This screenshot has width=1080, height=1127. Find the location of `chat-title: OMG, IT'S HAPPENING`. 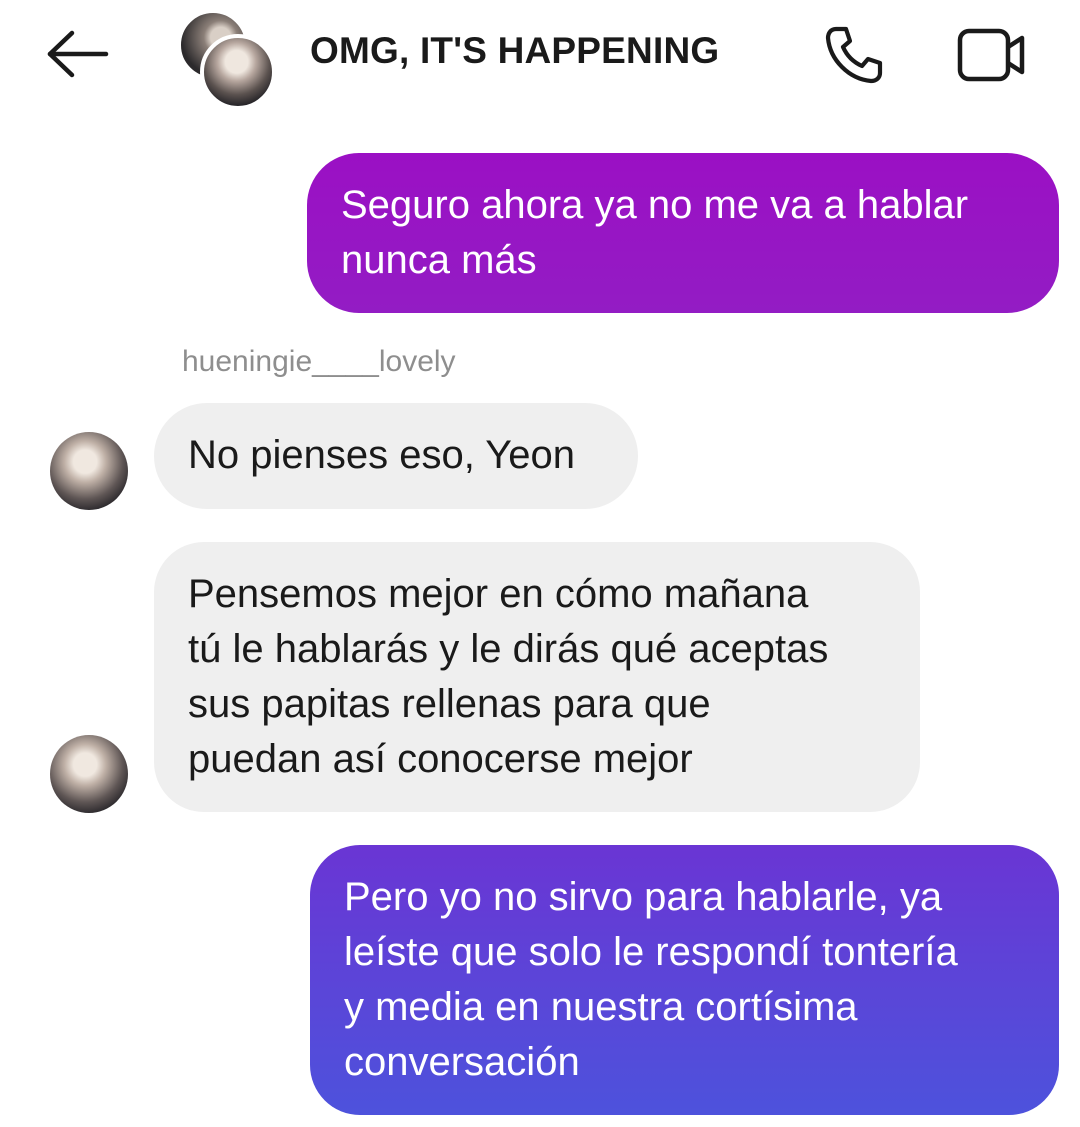

chat-title: OMG, IT'S HAPPENING is located at coordinates (514, 51).